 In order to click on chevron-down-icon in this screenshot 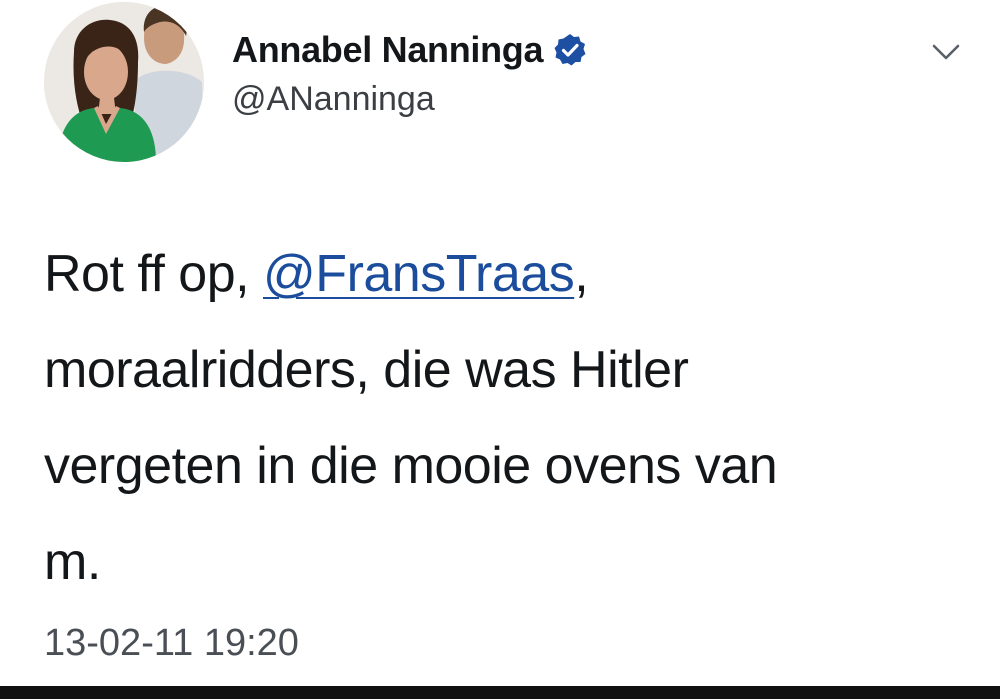, I will do `click(946, 52)`.